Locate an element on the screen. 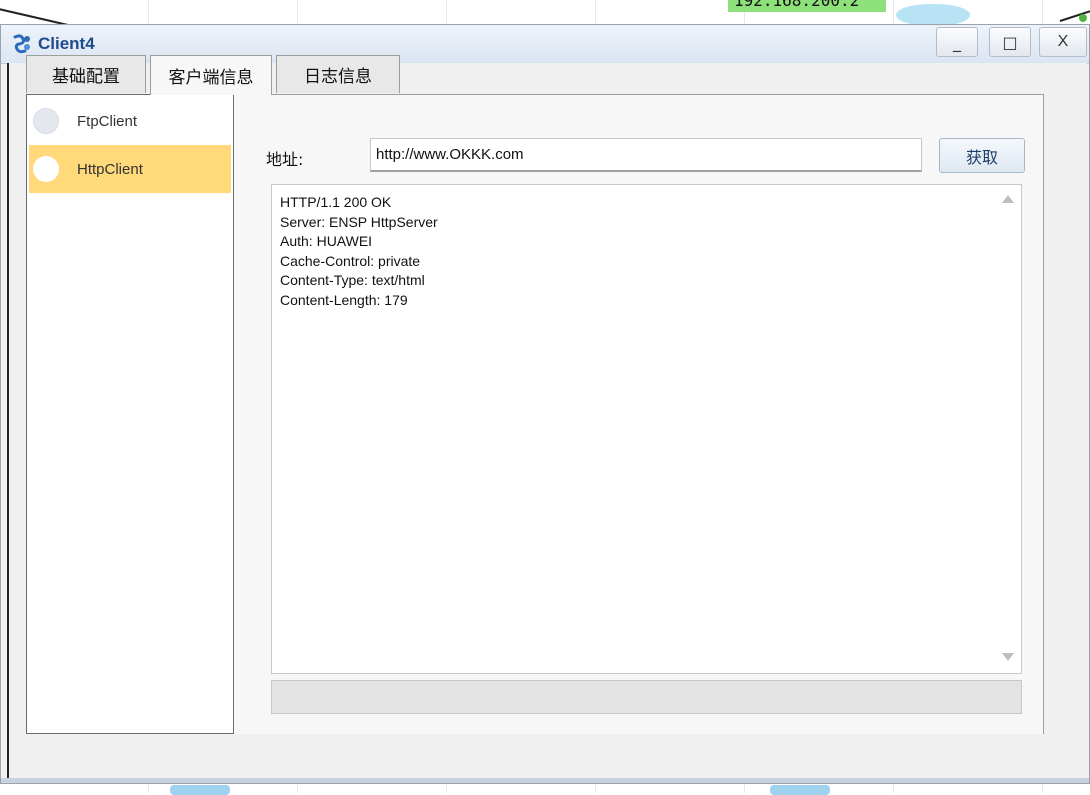  list-item-ftpclient: FtpClient is located at coordinates (130, 121).